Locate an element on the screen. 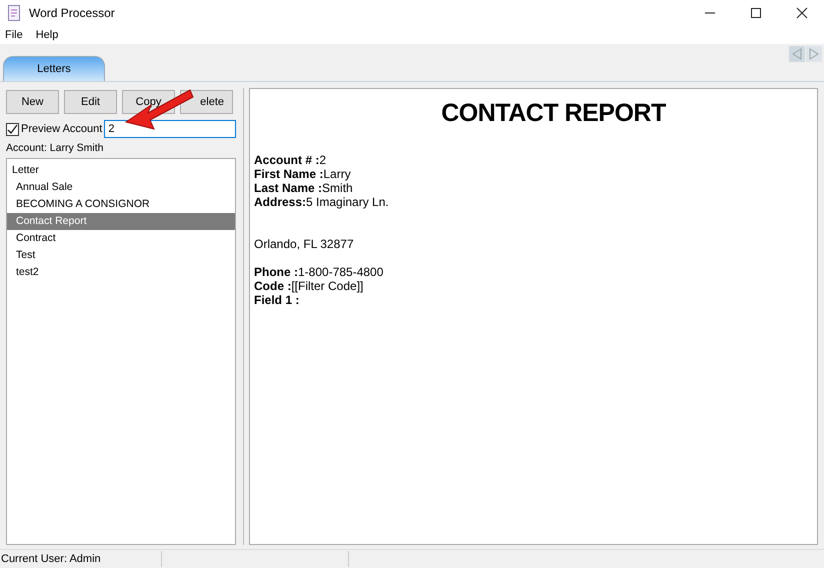 The width and height of the screenshot is (824, 568). document-line: Last Name :Smith is located at coordinates (304, 188).